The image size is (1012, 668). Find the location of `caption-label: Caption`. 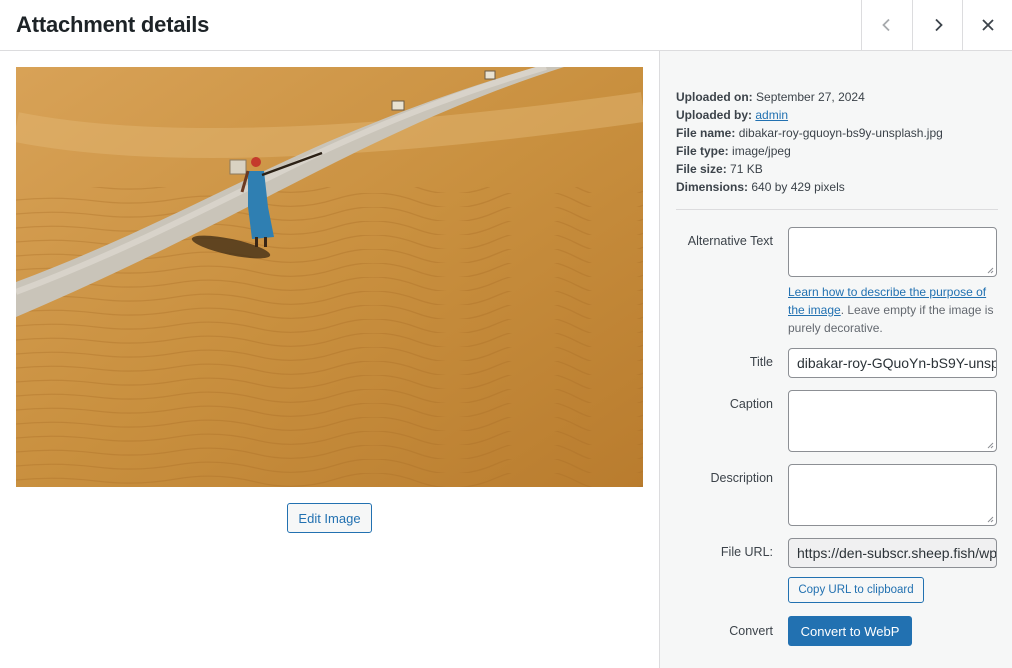

caption-label: Caption is located at coordinates (751, 404).